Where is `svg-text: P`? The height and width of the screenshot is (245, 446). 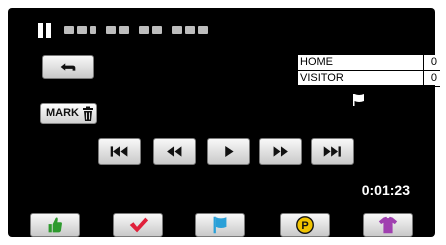 svg-text: P is located at coordinates (304, 226).